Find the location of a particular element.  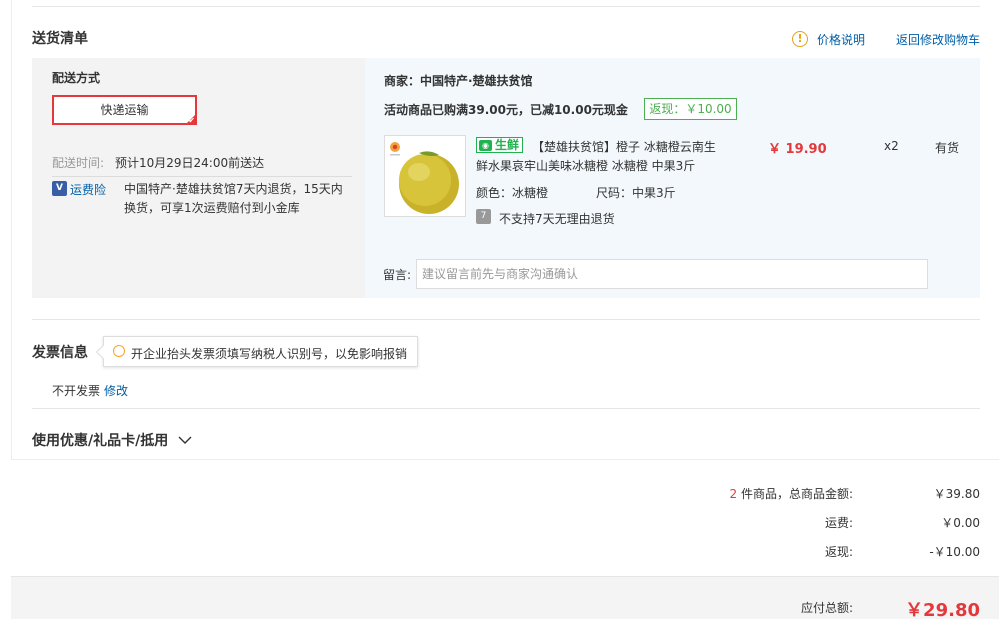

delivery-time-value: 预计10月29日24:00前送达 is located at coordinates (190, 163).